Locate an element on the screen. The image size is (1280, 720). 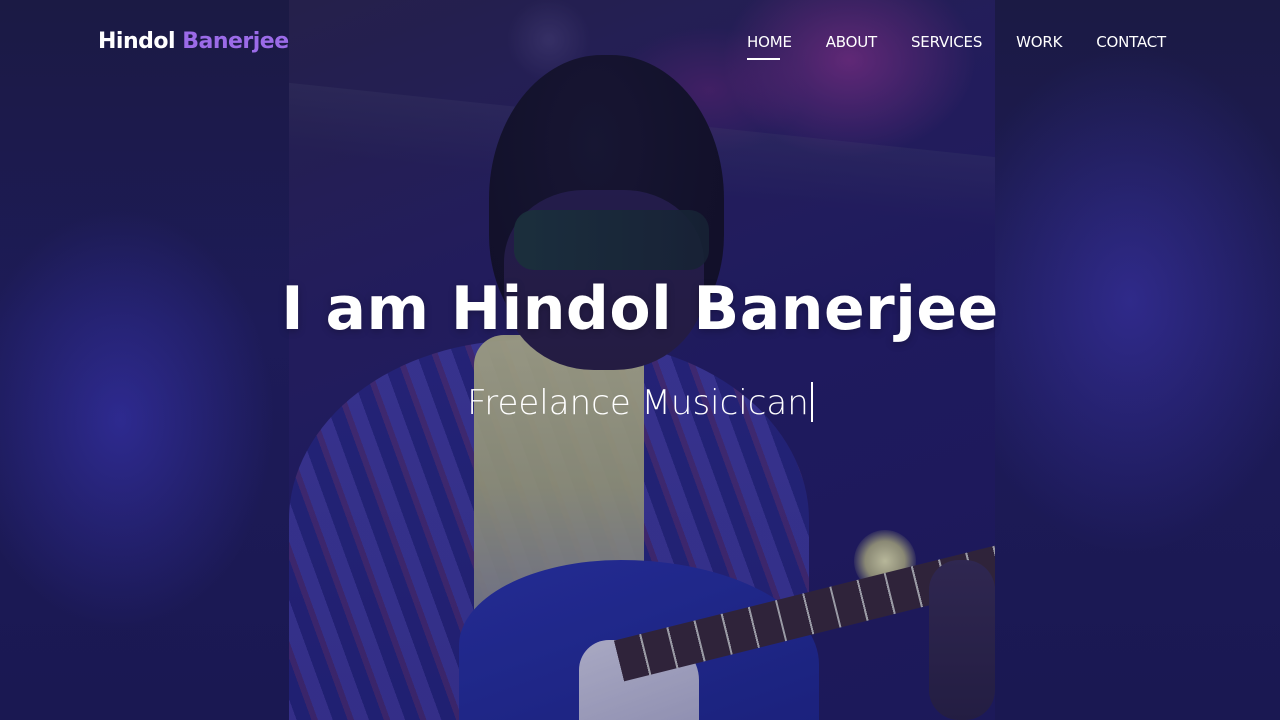
logo-first-name: Hindol is located at coordinates (137, 41).